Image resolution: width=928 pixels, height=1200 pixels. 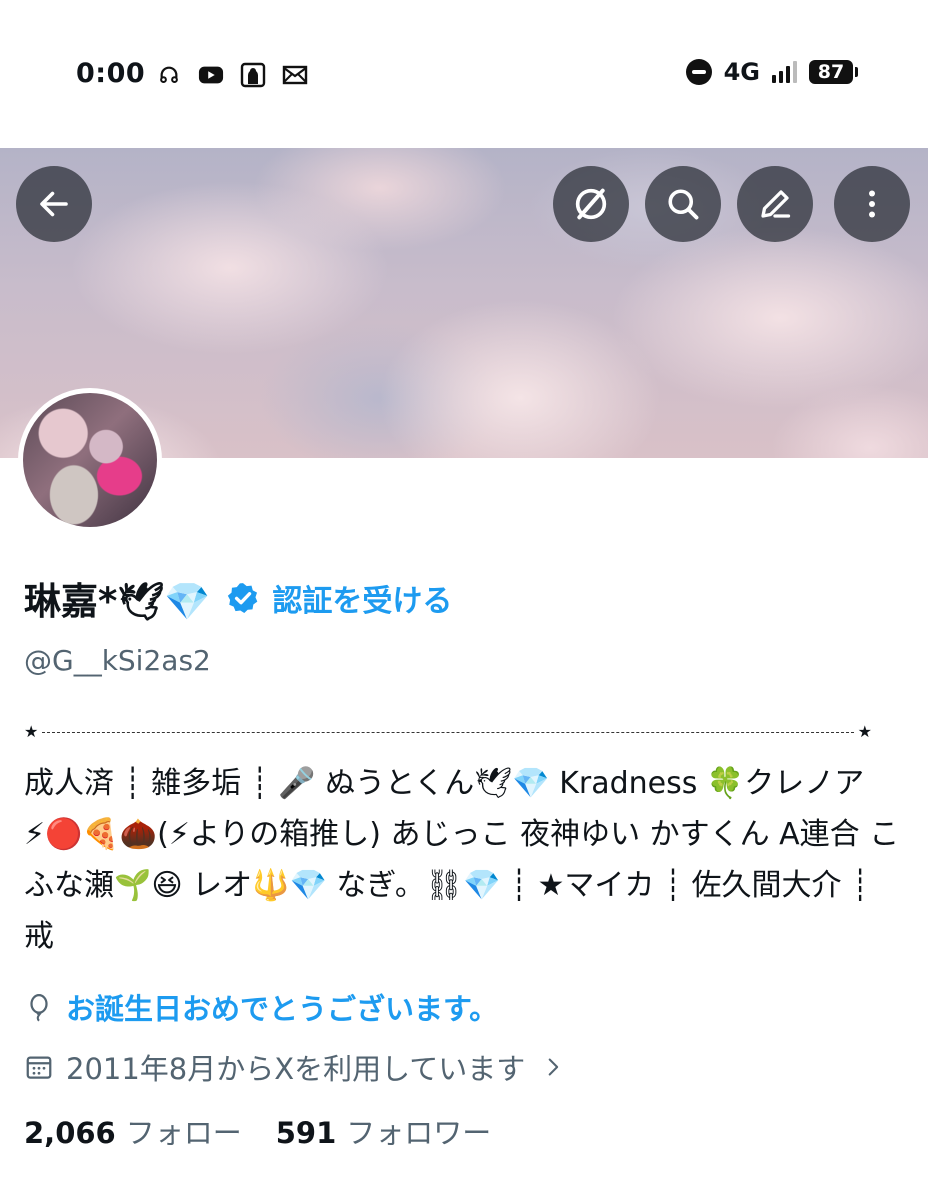 I want to click on calendar-icon, so click(x=39, y=1067).